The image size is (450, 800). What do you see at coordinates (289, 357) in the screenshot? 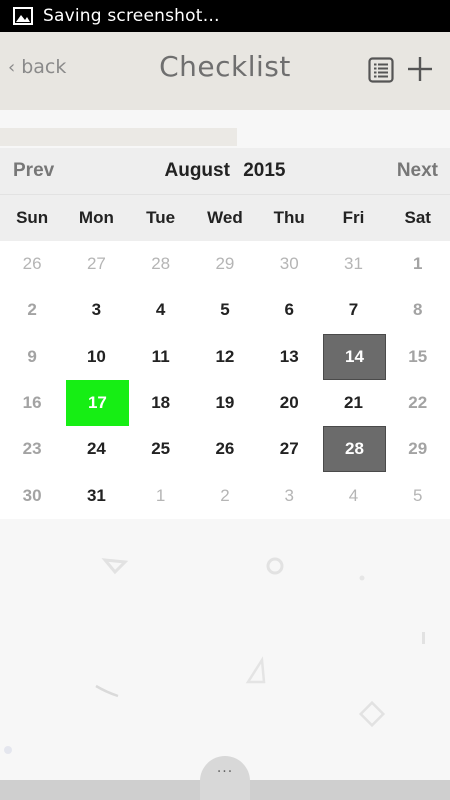
I see `calendar-day: 13` at bounding box center [289, 357].